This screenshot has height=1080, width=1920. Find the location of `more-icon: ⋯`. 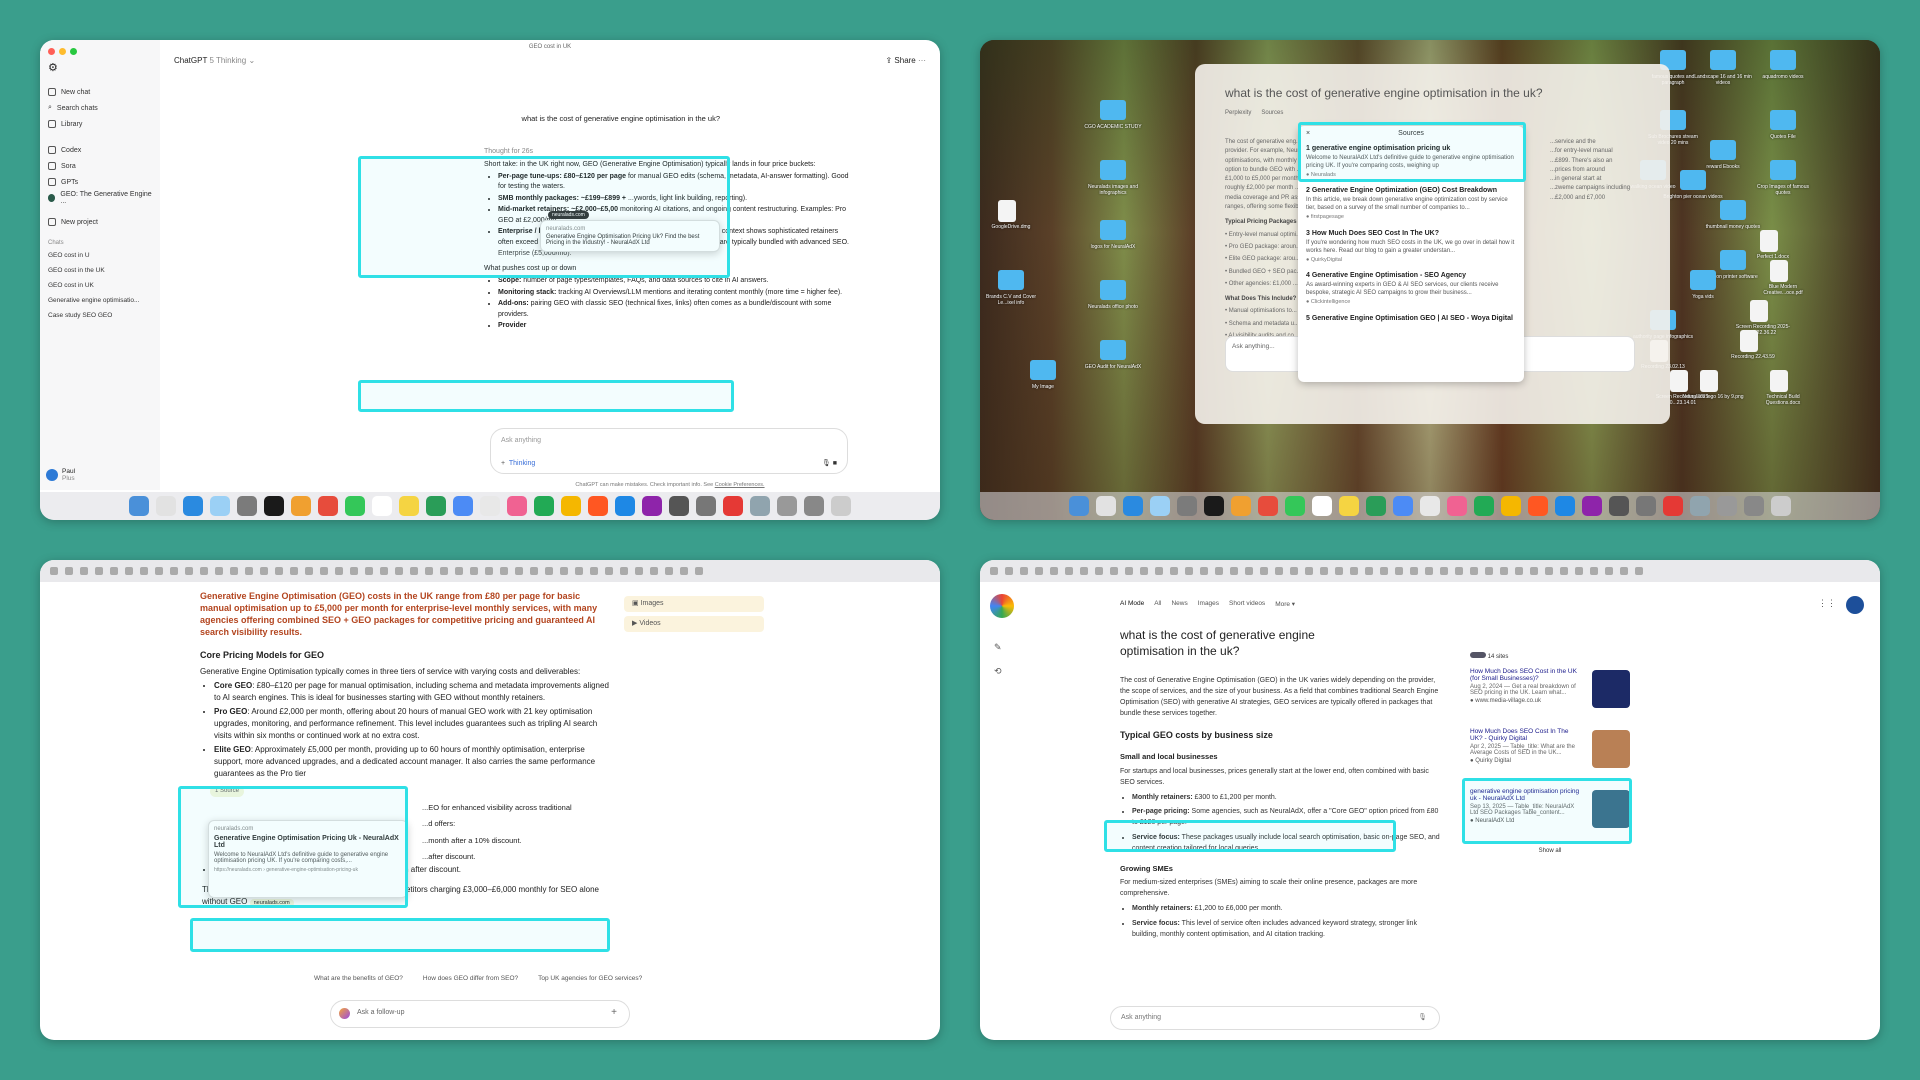

more-icon: ⋯ is located at coordinates (922, 60).